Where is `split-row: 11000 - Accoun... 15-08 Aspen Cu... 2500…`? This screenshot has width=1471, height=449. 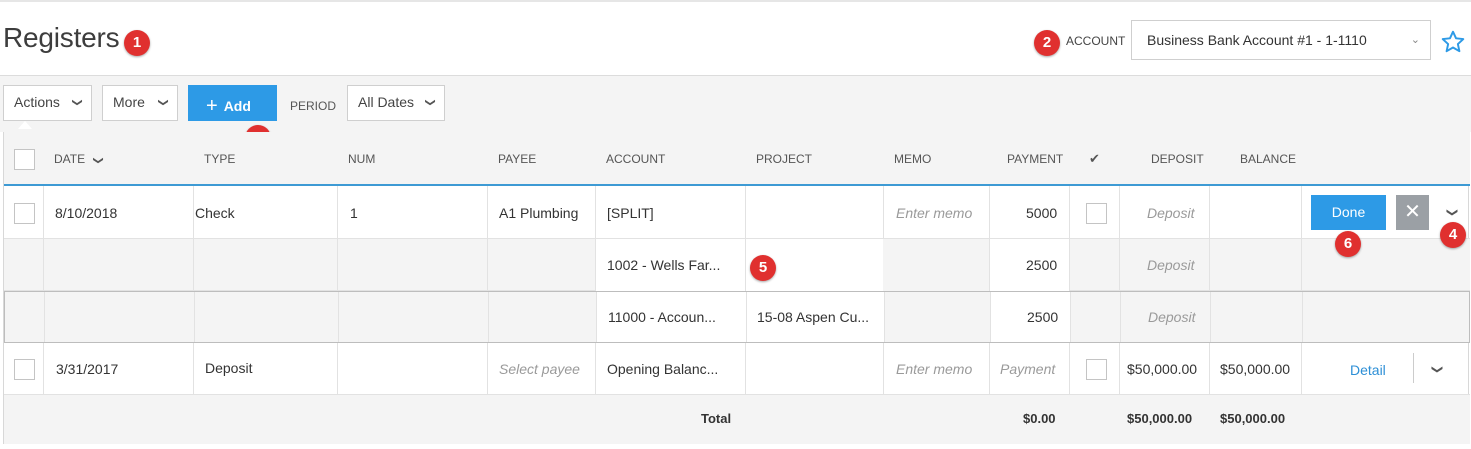 split-row: 11000 - Accoun... 15-08 Aspen Cu... 2500… is located at coordinates (737, 317).